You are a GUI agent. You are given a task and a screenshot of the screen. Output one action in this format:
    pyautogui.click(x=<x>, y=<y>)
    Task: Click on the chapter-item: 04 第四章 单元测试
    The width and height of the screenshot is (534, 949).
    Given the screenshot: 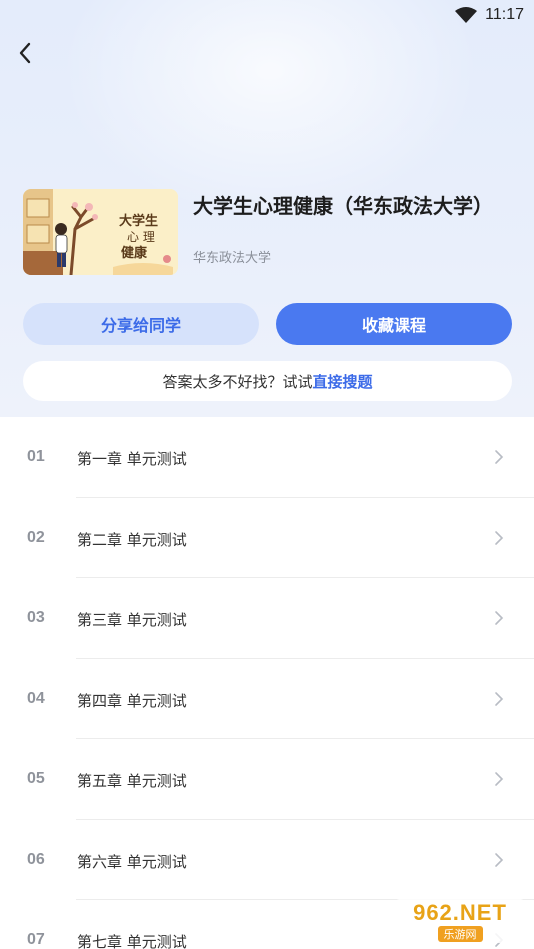 What is the action you would take?
    pyautogui.click(x=267, y=699)
    